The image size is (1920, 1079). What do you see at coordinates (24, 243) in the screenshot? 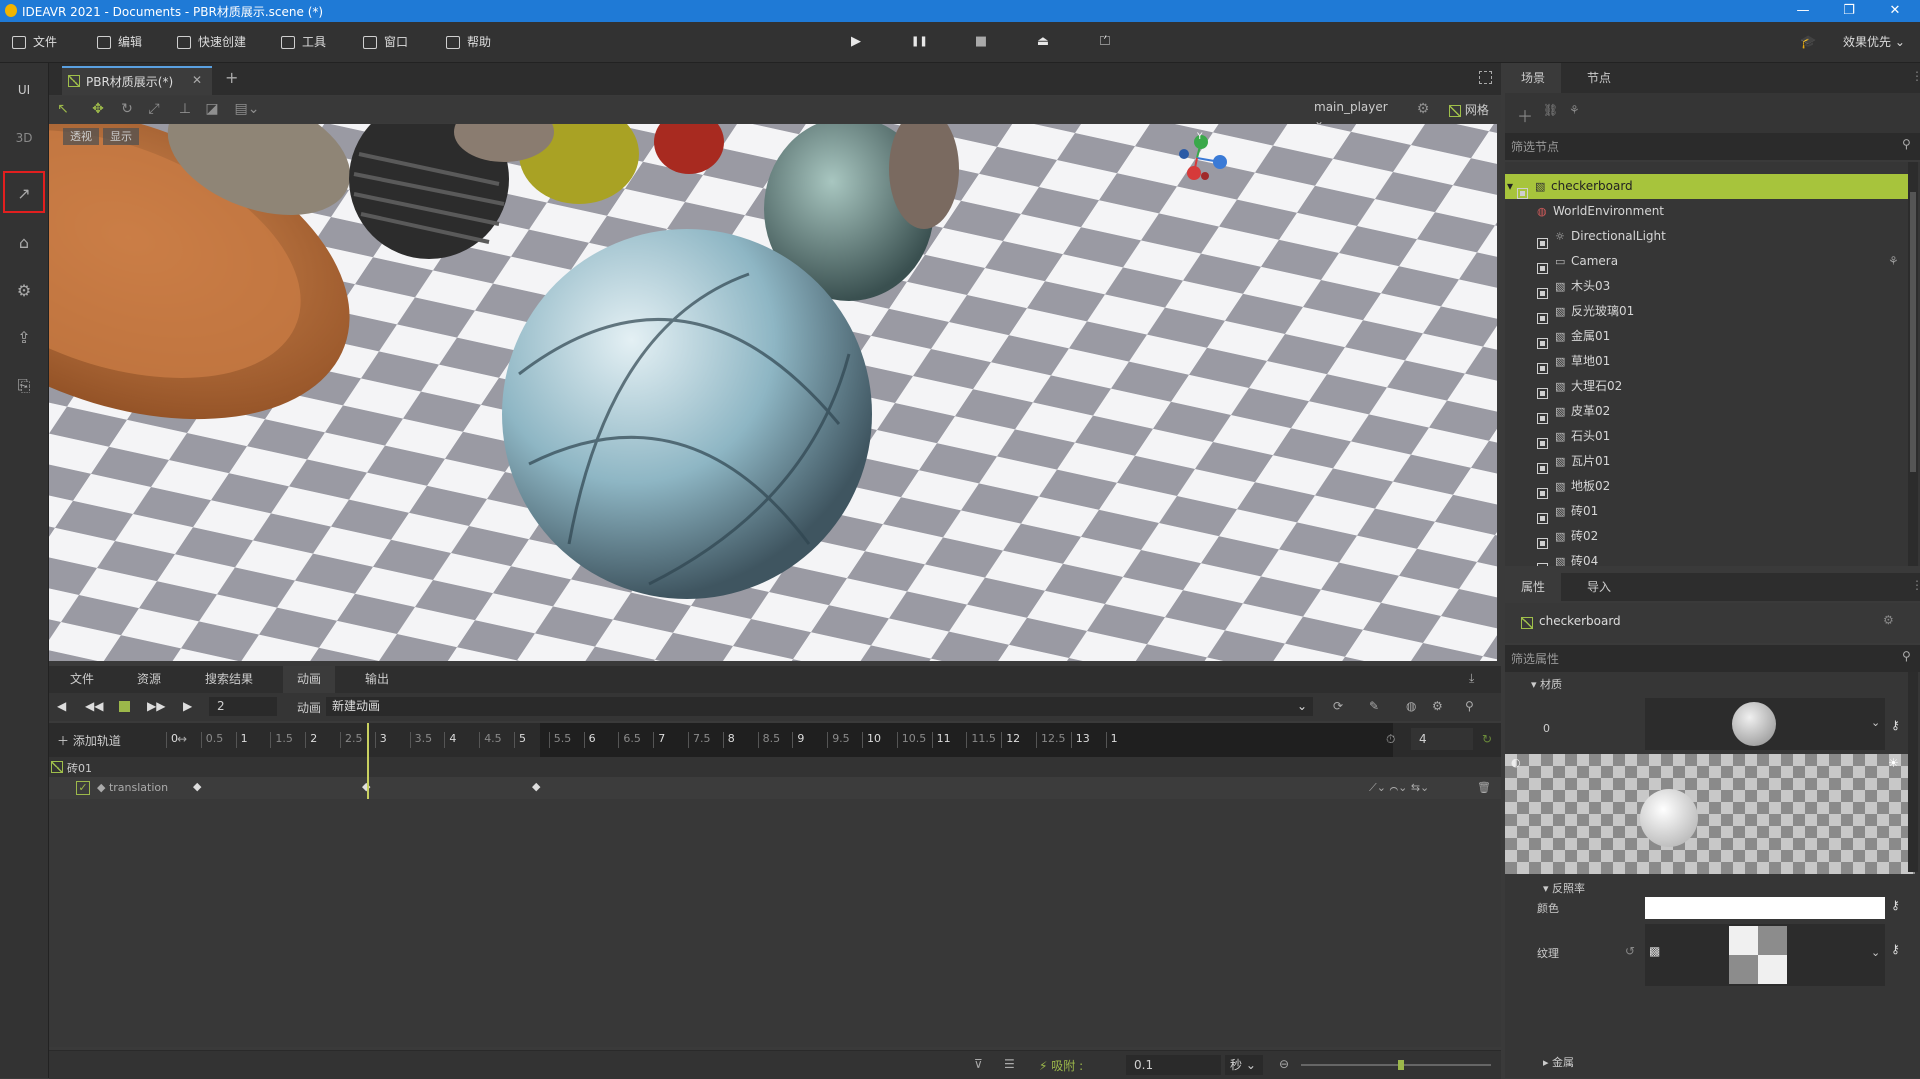
I see `store-button: ⌂` at bounding box center [24, 243].